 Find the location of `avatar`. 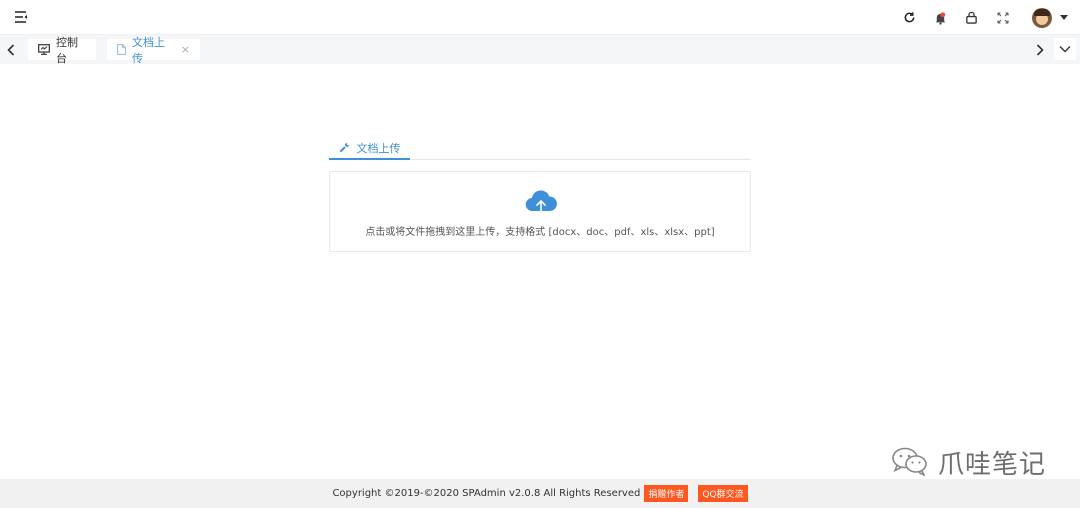

avatar is located at coordinates (1042, 17).